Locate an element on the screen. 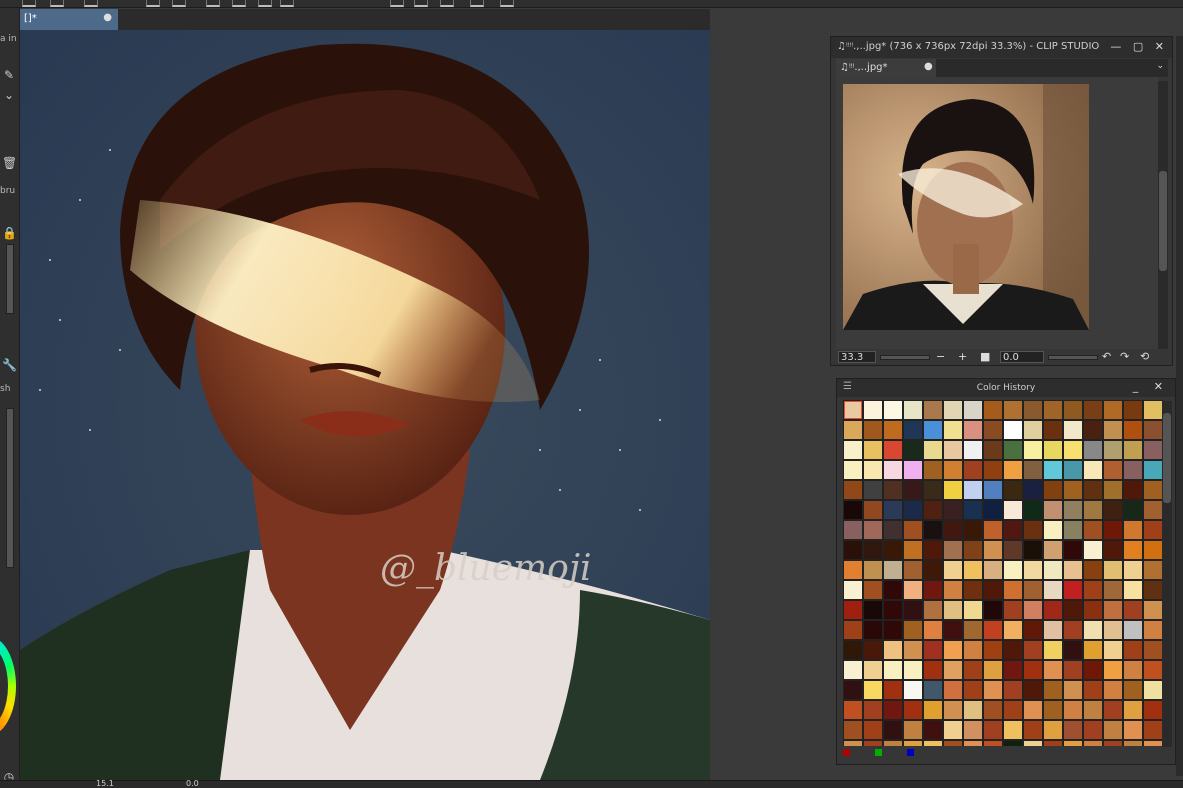 This screenshot has height=788, width=1183. zoom-in-button: + is located at coordinates (962, 356).